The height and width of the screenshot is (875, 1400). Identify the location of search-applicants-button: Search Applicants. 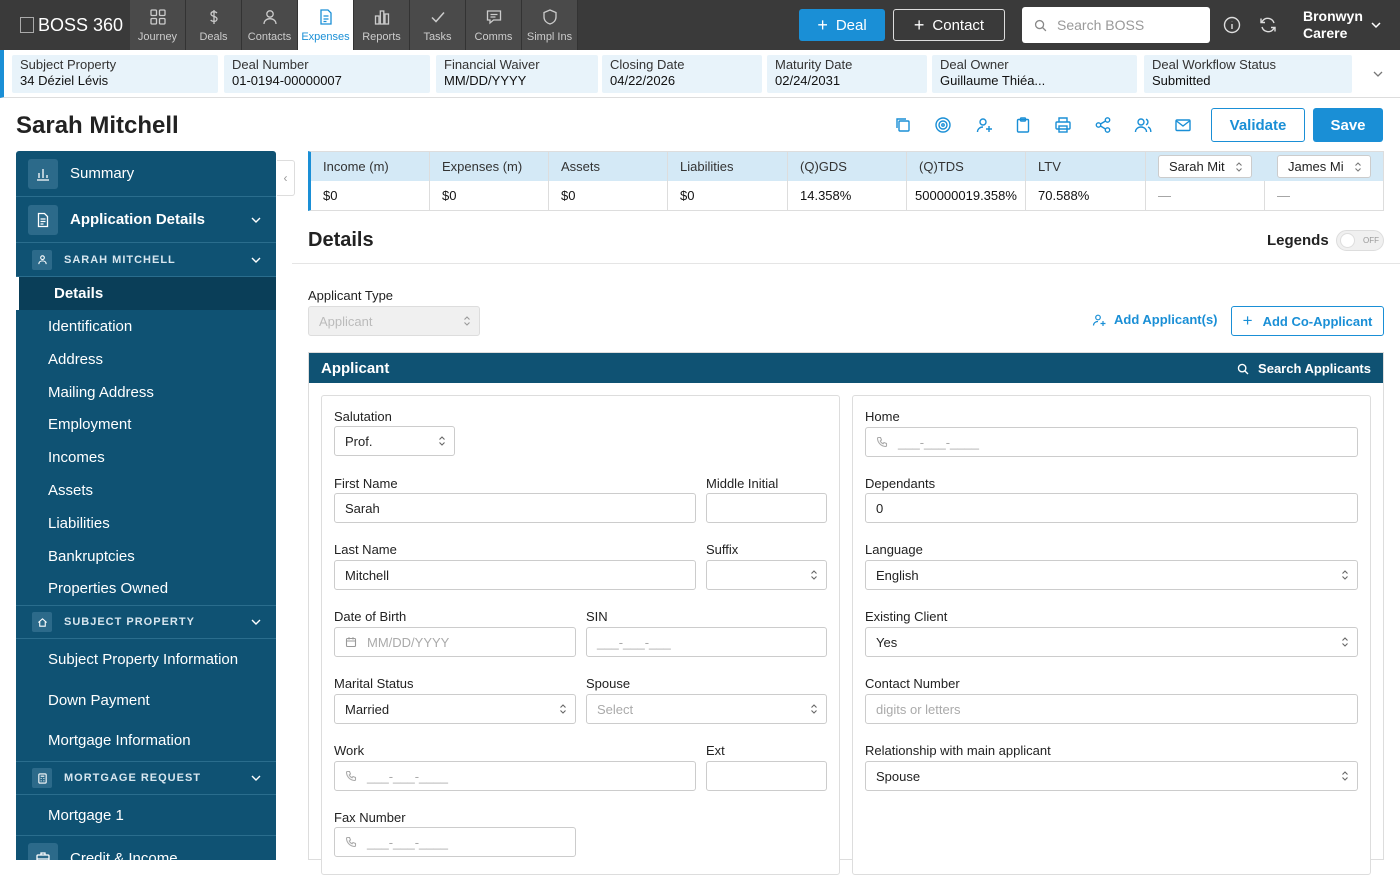
(1304, 368).